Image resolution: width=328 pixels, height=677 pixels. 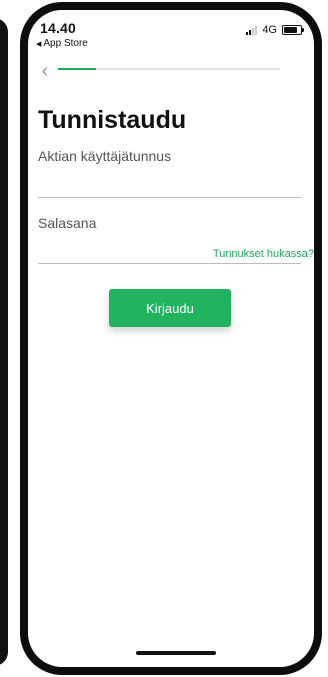 I want to click on chevron-left-icon: ‹, so click(x=45, y=71).